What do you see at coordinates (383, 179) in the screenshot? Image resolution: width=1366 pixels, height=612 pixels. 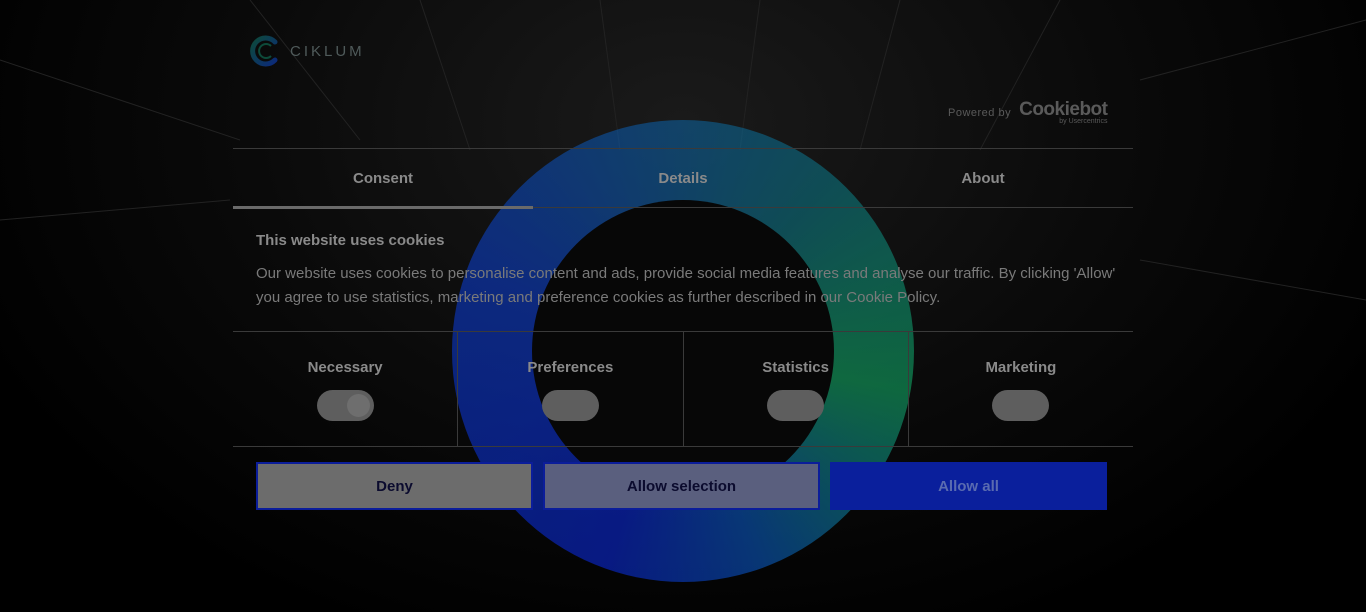 I see `tab-consent: Consent` at bounding box center [383, 179].